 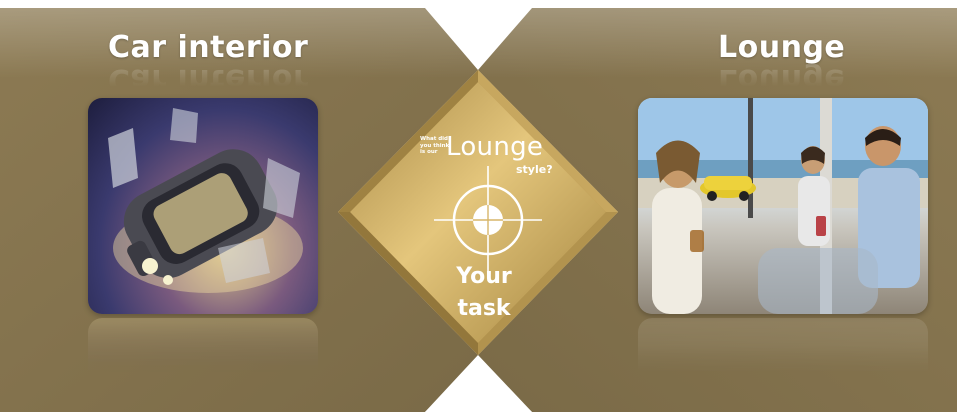 What do you see at coordinates (488, 220) in the screenshot?
I see `crosshair-target-icon` at bounding box center [488, 220].